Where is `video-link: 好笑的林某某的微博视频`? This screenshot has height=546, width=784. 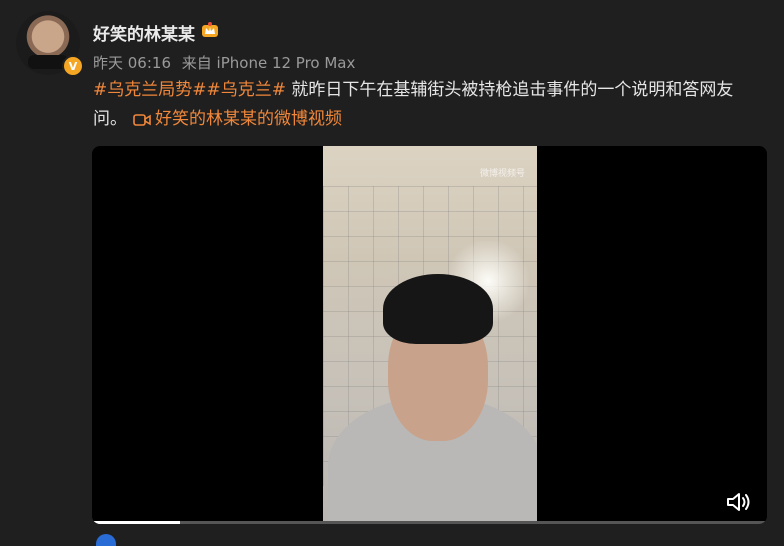
video-link: 好笑的林某某的微博视频 is located at coordinates (237, 119).